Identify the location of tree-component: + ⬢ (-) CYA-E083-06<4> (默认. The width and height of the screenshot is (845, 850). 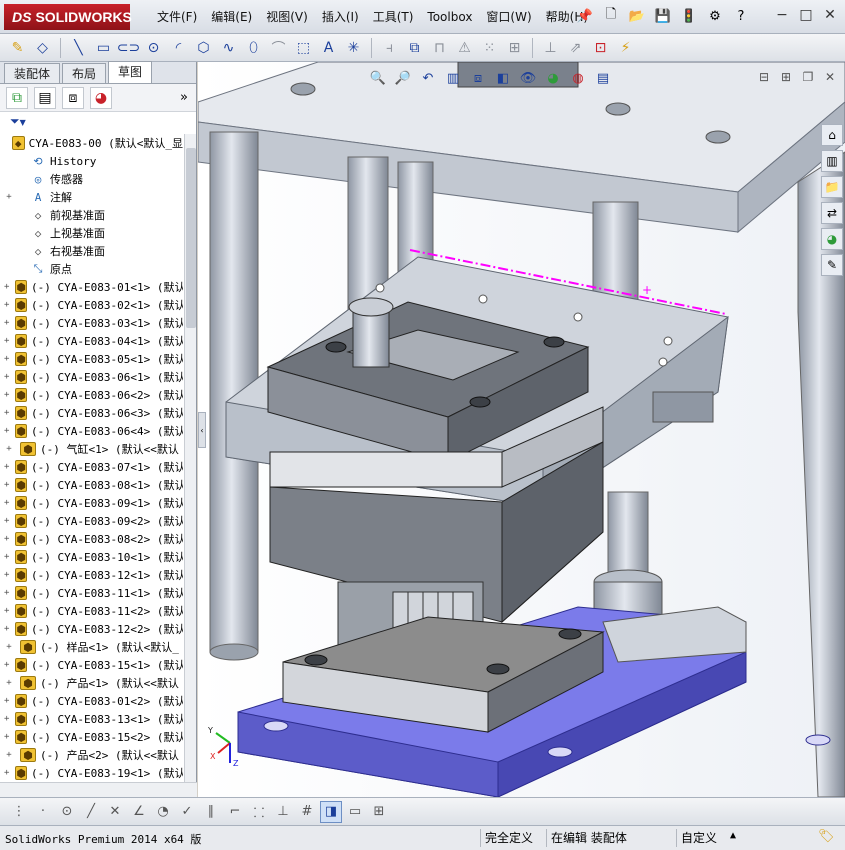
(91, 431).